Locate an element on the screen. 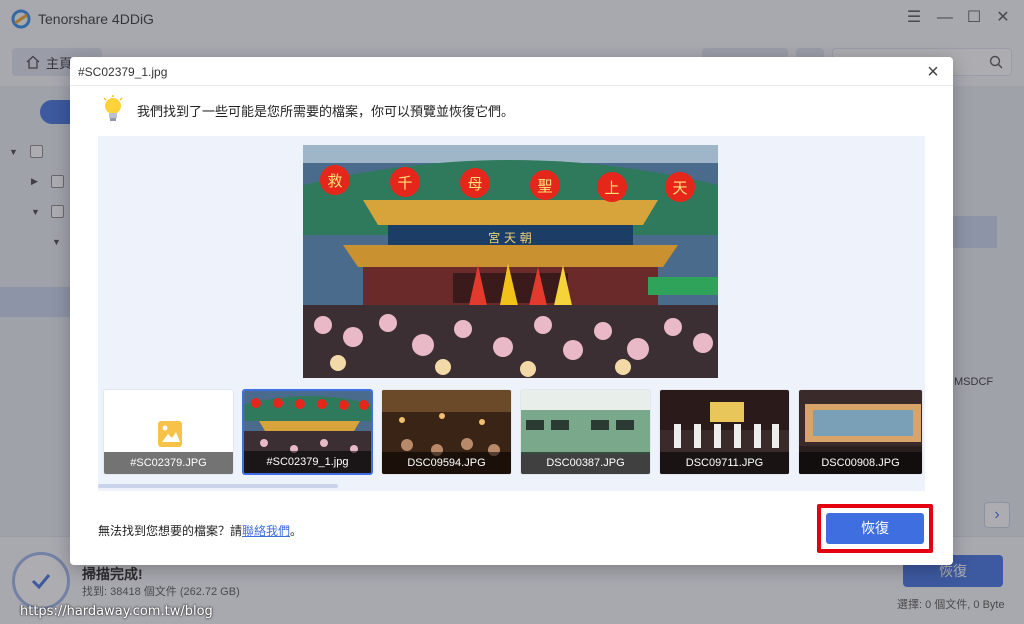 The height and width of the screenshot is (624, 1024). dialog-title: #SC02379_1.jpg is located at coordinates (123, 72).